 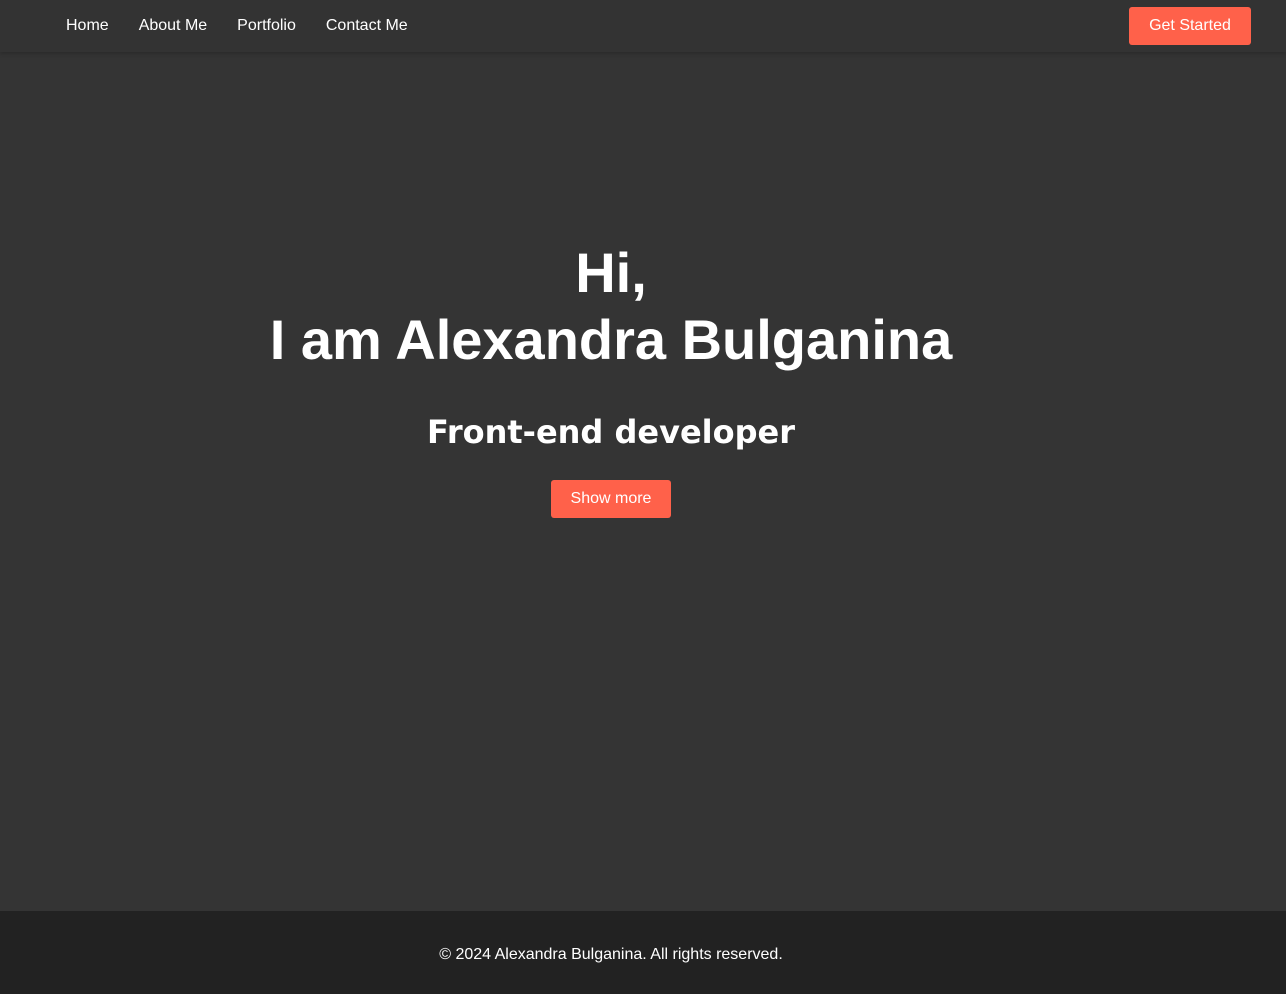 What do you see at coordinates (611, 272) in the screenshot?
I see `hero-greeting: Hi,` at bounding box center [611, 272].